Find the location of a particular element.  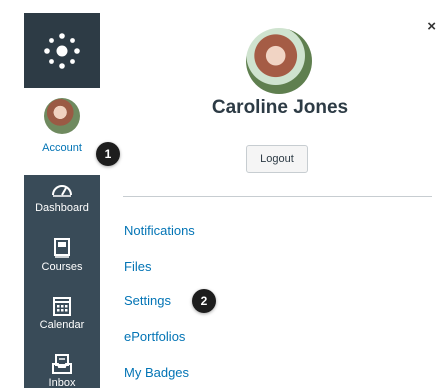

inbox-icon is located at coordinates (62, 364).